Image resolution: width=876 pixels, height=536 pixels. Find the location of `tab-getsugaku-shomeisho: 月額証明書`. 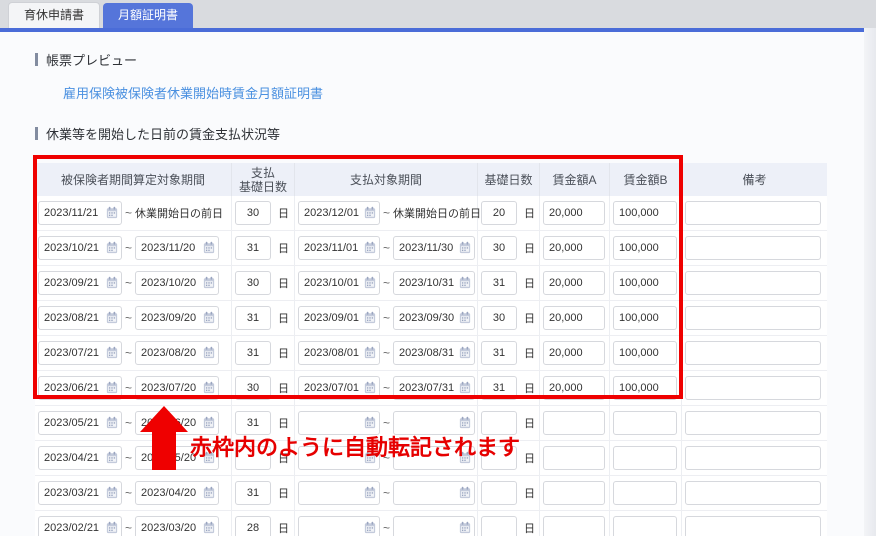

tab-getsugaku-shomeisho: 月額証明書 is located at coordinates (148, 15).